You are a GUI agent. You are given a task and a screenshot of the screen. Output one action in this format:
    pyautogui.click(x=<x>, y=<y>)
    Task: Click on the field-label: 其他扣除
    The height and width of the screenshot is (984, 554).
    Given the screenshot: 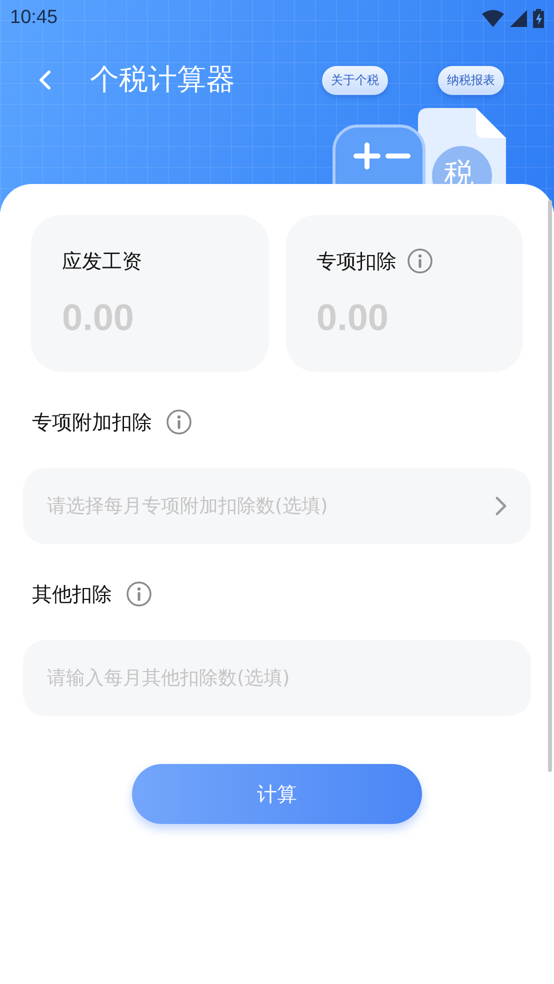 What is the action you would take?
    pyautogui.click(x=72, y=594)
    